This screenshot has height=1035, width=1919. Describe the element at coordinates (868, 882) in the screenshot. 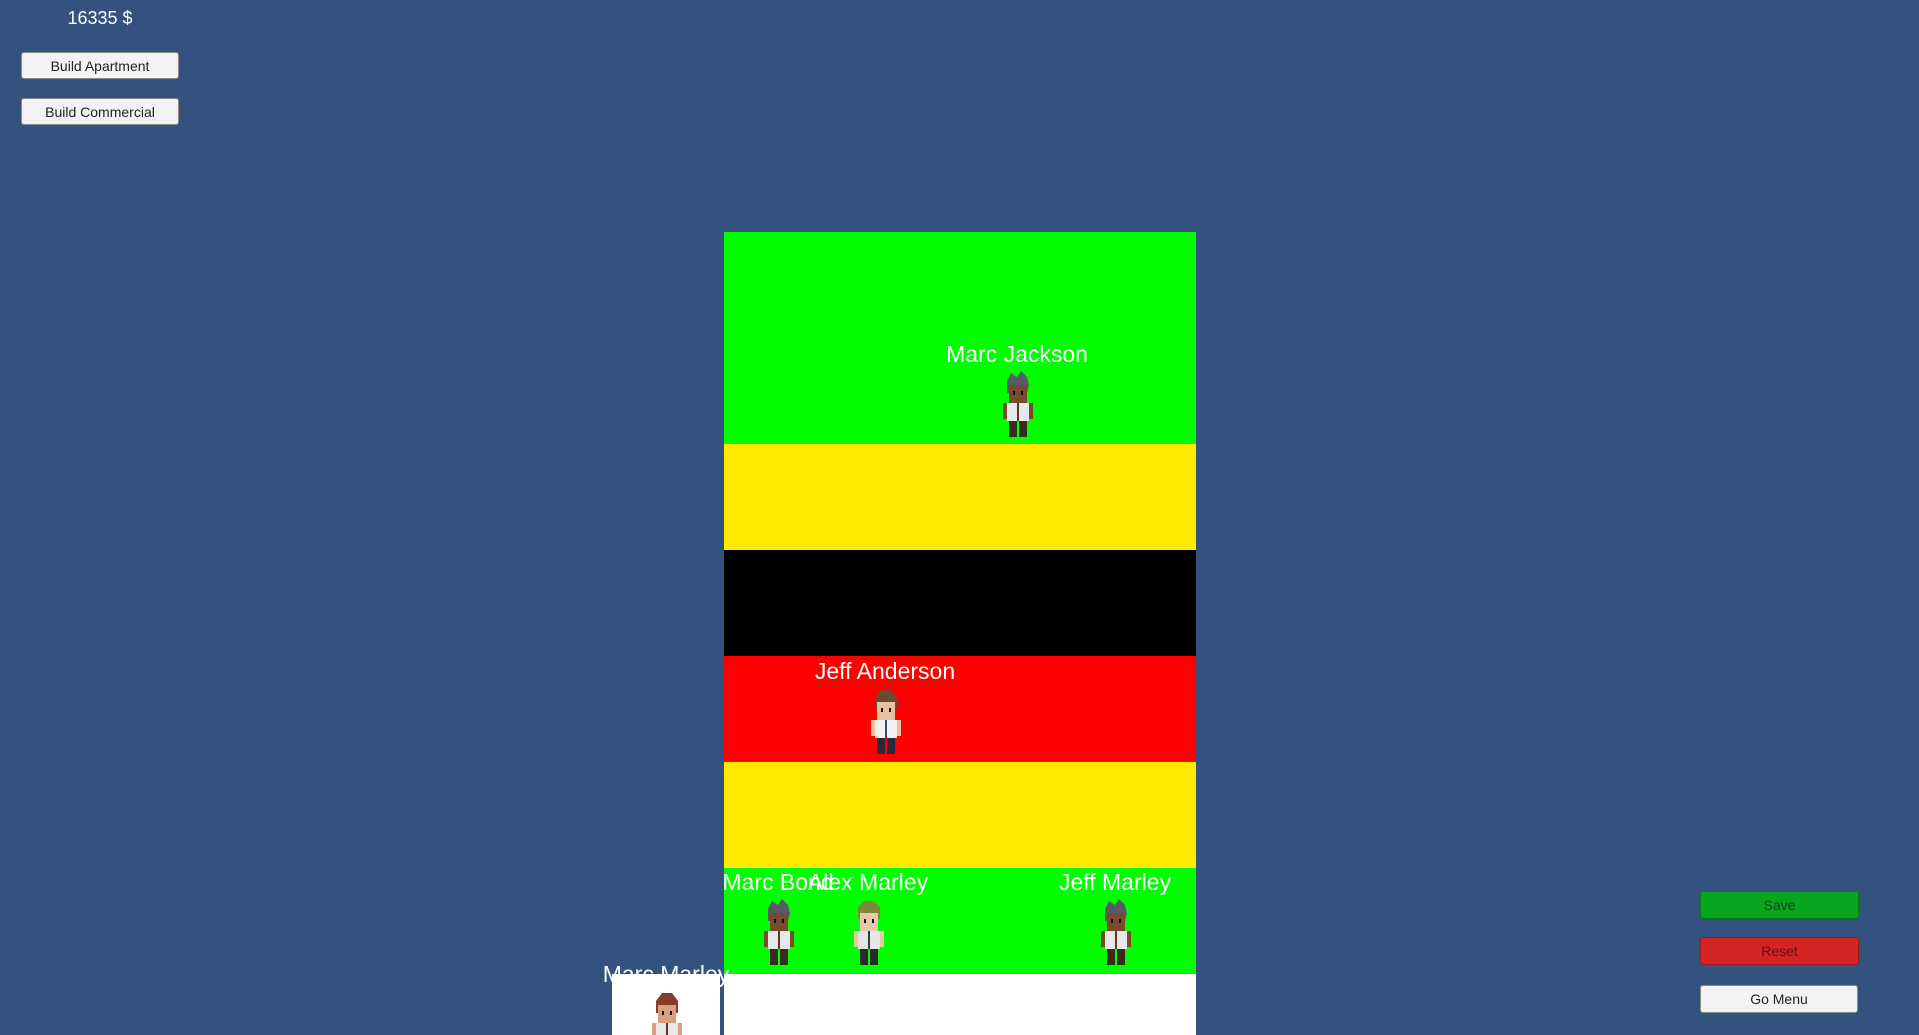

I see `resident-name: Alex Marley` at that location.